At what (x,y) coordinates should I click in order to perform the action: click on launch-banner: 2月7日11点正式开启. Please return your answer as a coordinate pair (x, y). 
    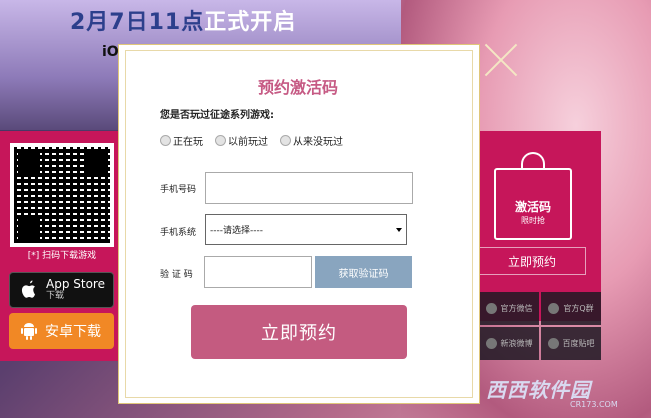
    Looking at the image, I should click on (183, 20).